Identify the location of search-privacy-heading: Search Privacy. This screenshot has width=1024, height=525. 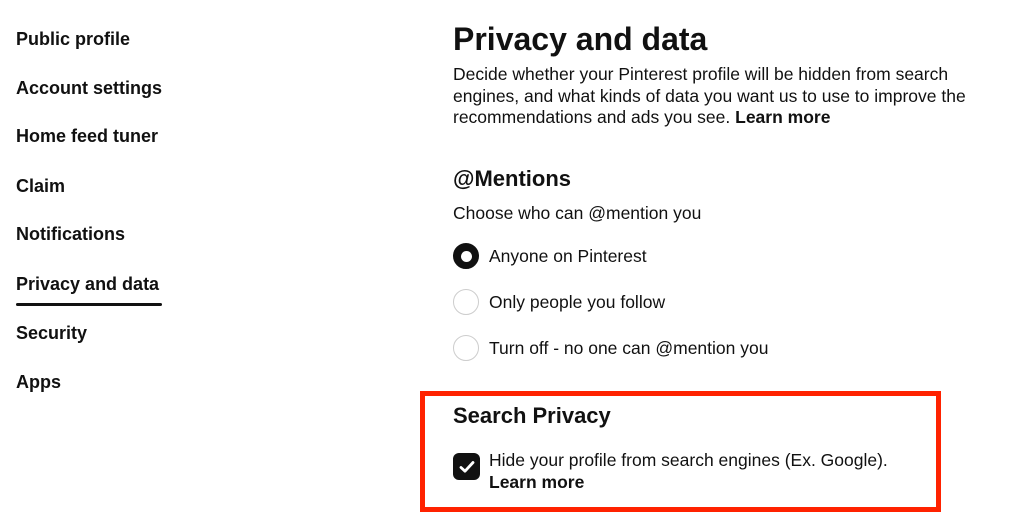
(532, 415).